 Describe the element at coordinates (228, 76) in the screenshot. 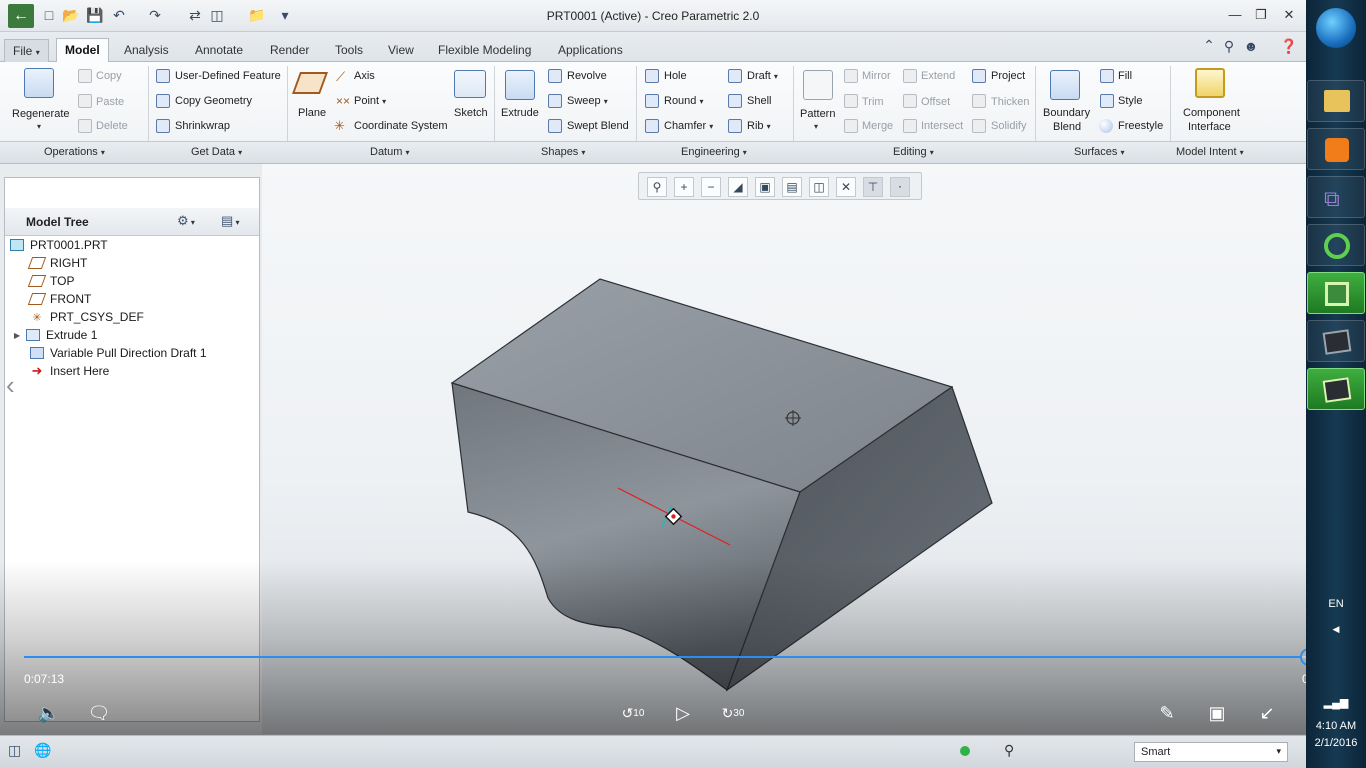

I see `udf-button: User-Defined Feature` at that location.